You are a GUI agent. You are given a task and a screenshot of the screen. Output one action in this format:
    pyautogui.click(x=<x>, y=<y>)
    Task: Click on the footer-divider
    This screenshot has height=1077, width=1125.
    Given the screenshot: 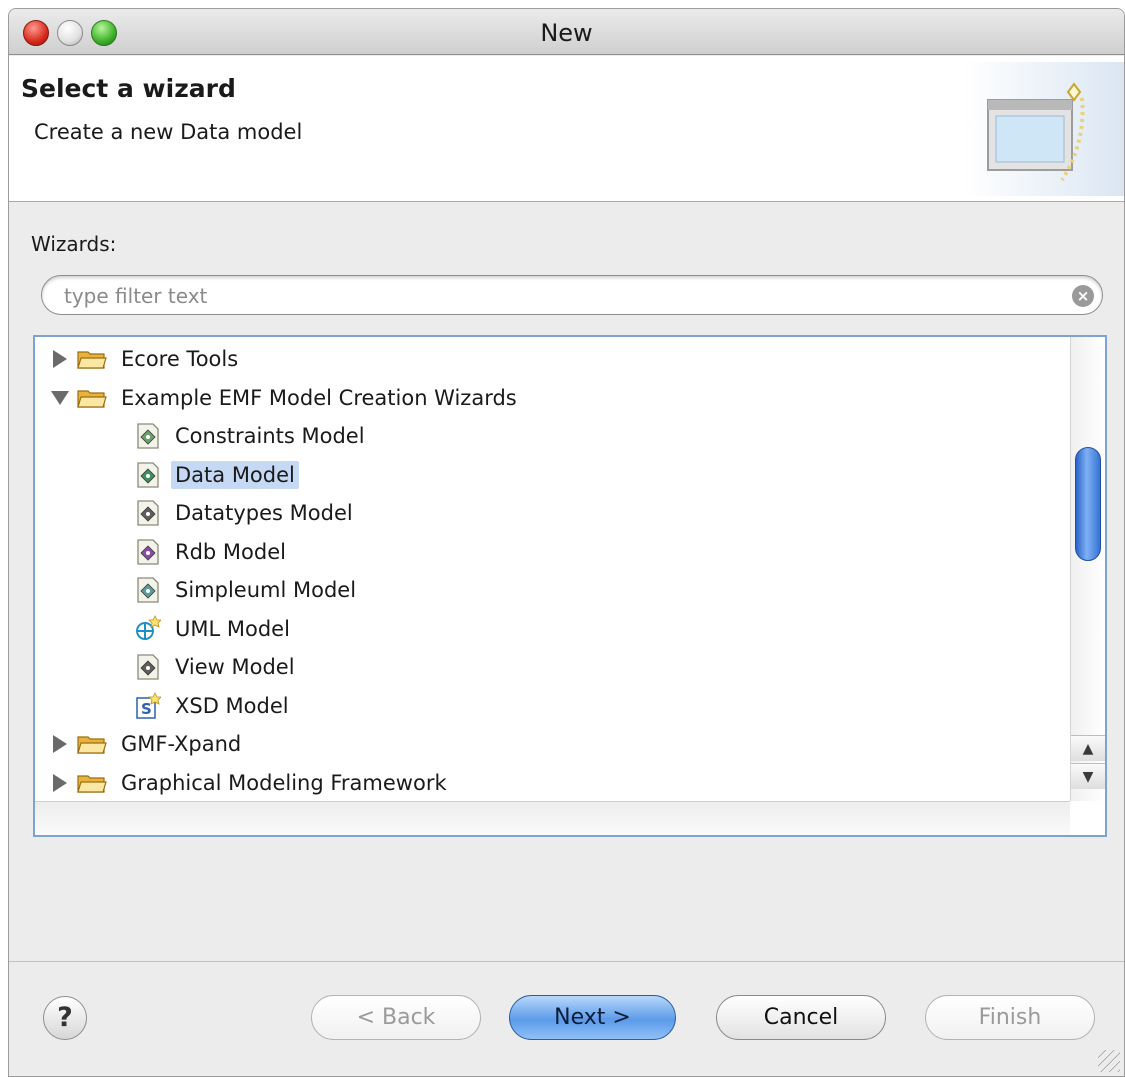 What is the action you would take?
    pyautogui.click(x=566, y=961)
    